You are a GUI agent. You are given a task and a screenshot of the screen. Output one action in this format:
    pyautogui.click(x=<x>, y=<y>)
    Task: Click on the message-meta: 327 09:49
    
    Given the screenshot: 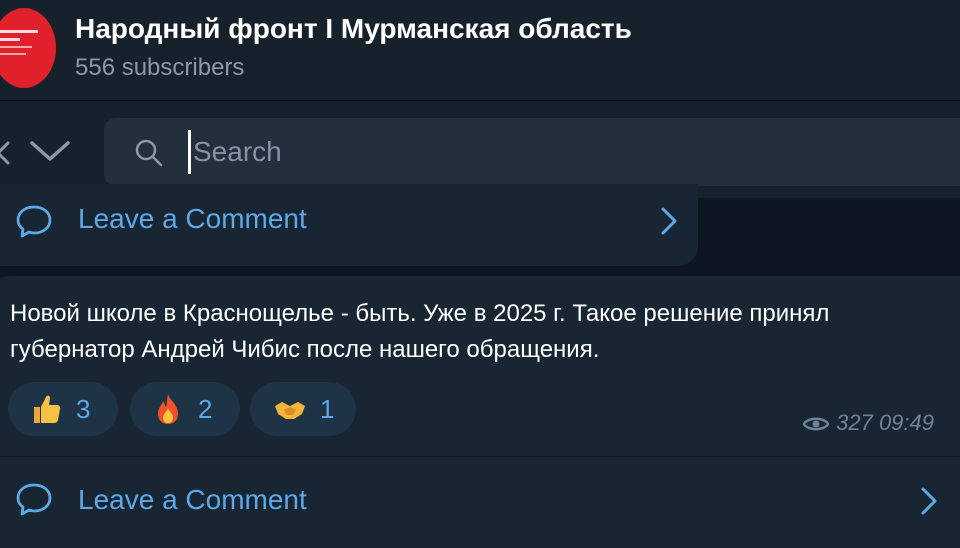 What is the action you would take?
    pyautogui.click(x=868, y=423)
    